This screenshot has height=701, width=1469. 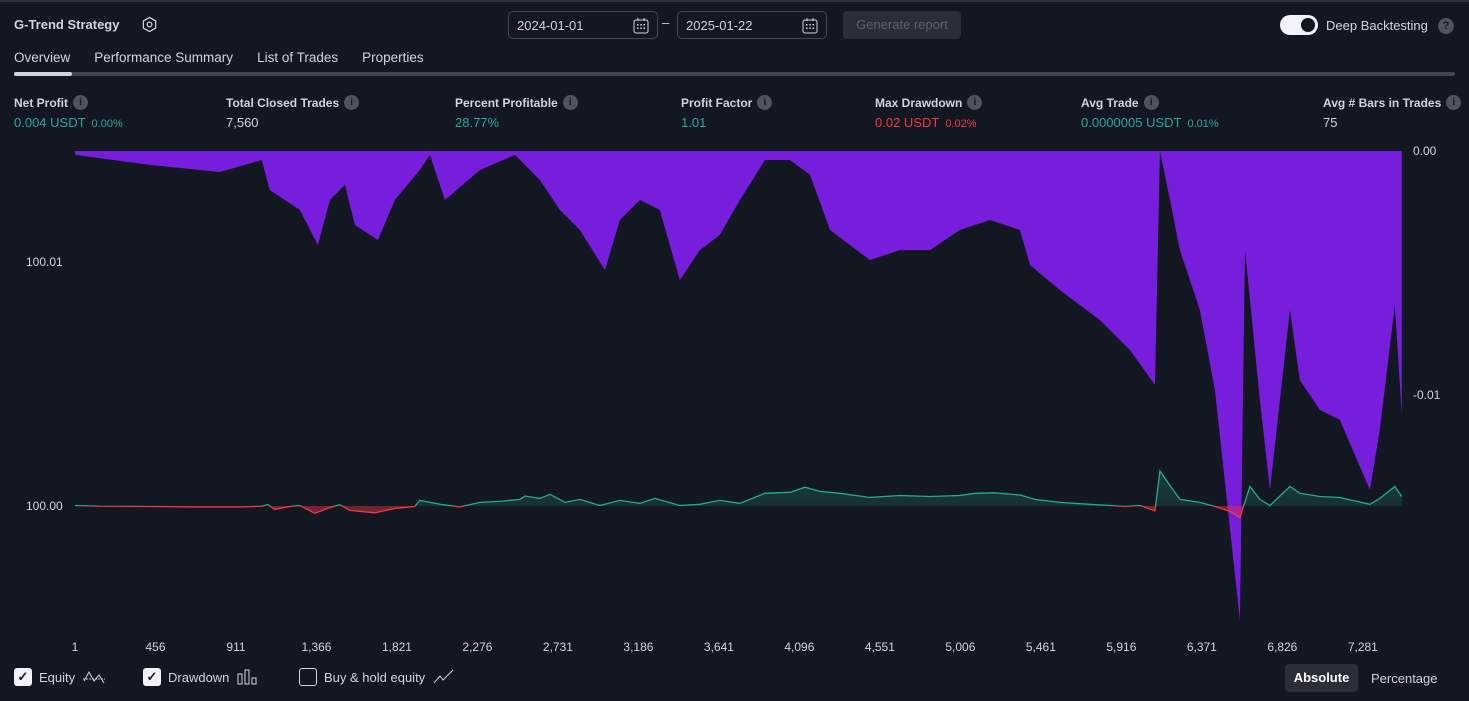 I want to click on buy-hold-label: Buy & hold equity, so click(x=375, y=677).